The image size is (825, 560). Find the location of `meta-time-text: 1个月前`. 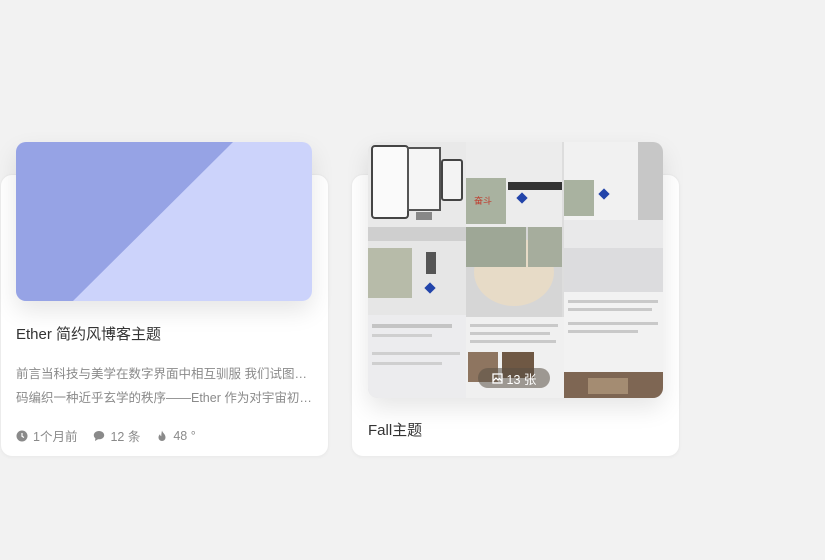

meta-time-text: 1个月前 is located at coordinates (55, 437).